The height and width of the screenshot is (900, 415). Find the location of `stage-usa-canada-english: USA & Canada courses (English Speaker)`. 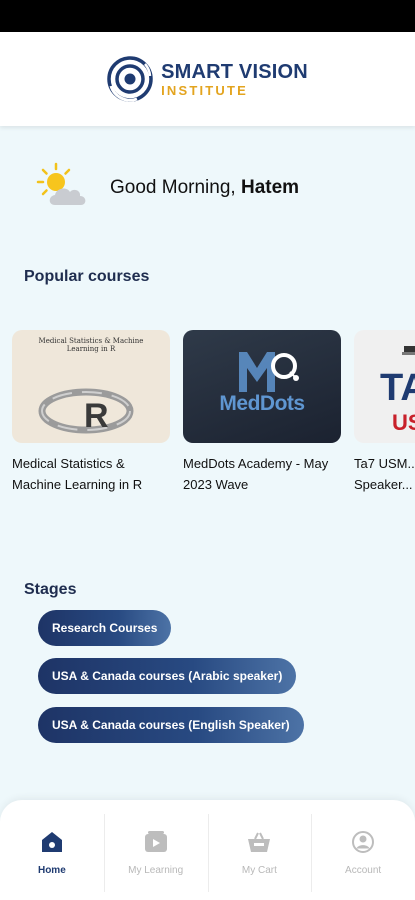

stage-usa-canada-english: USA & Canada courses (English Speaker) is located at coordinates (171, 725).